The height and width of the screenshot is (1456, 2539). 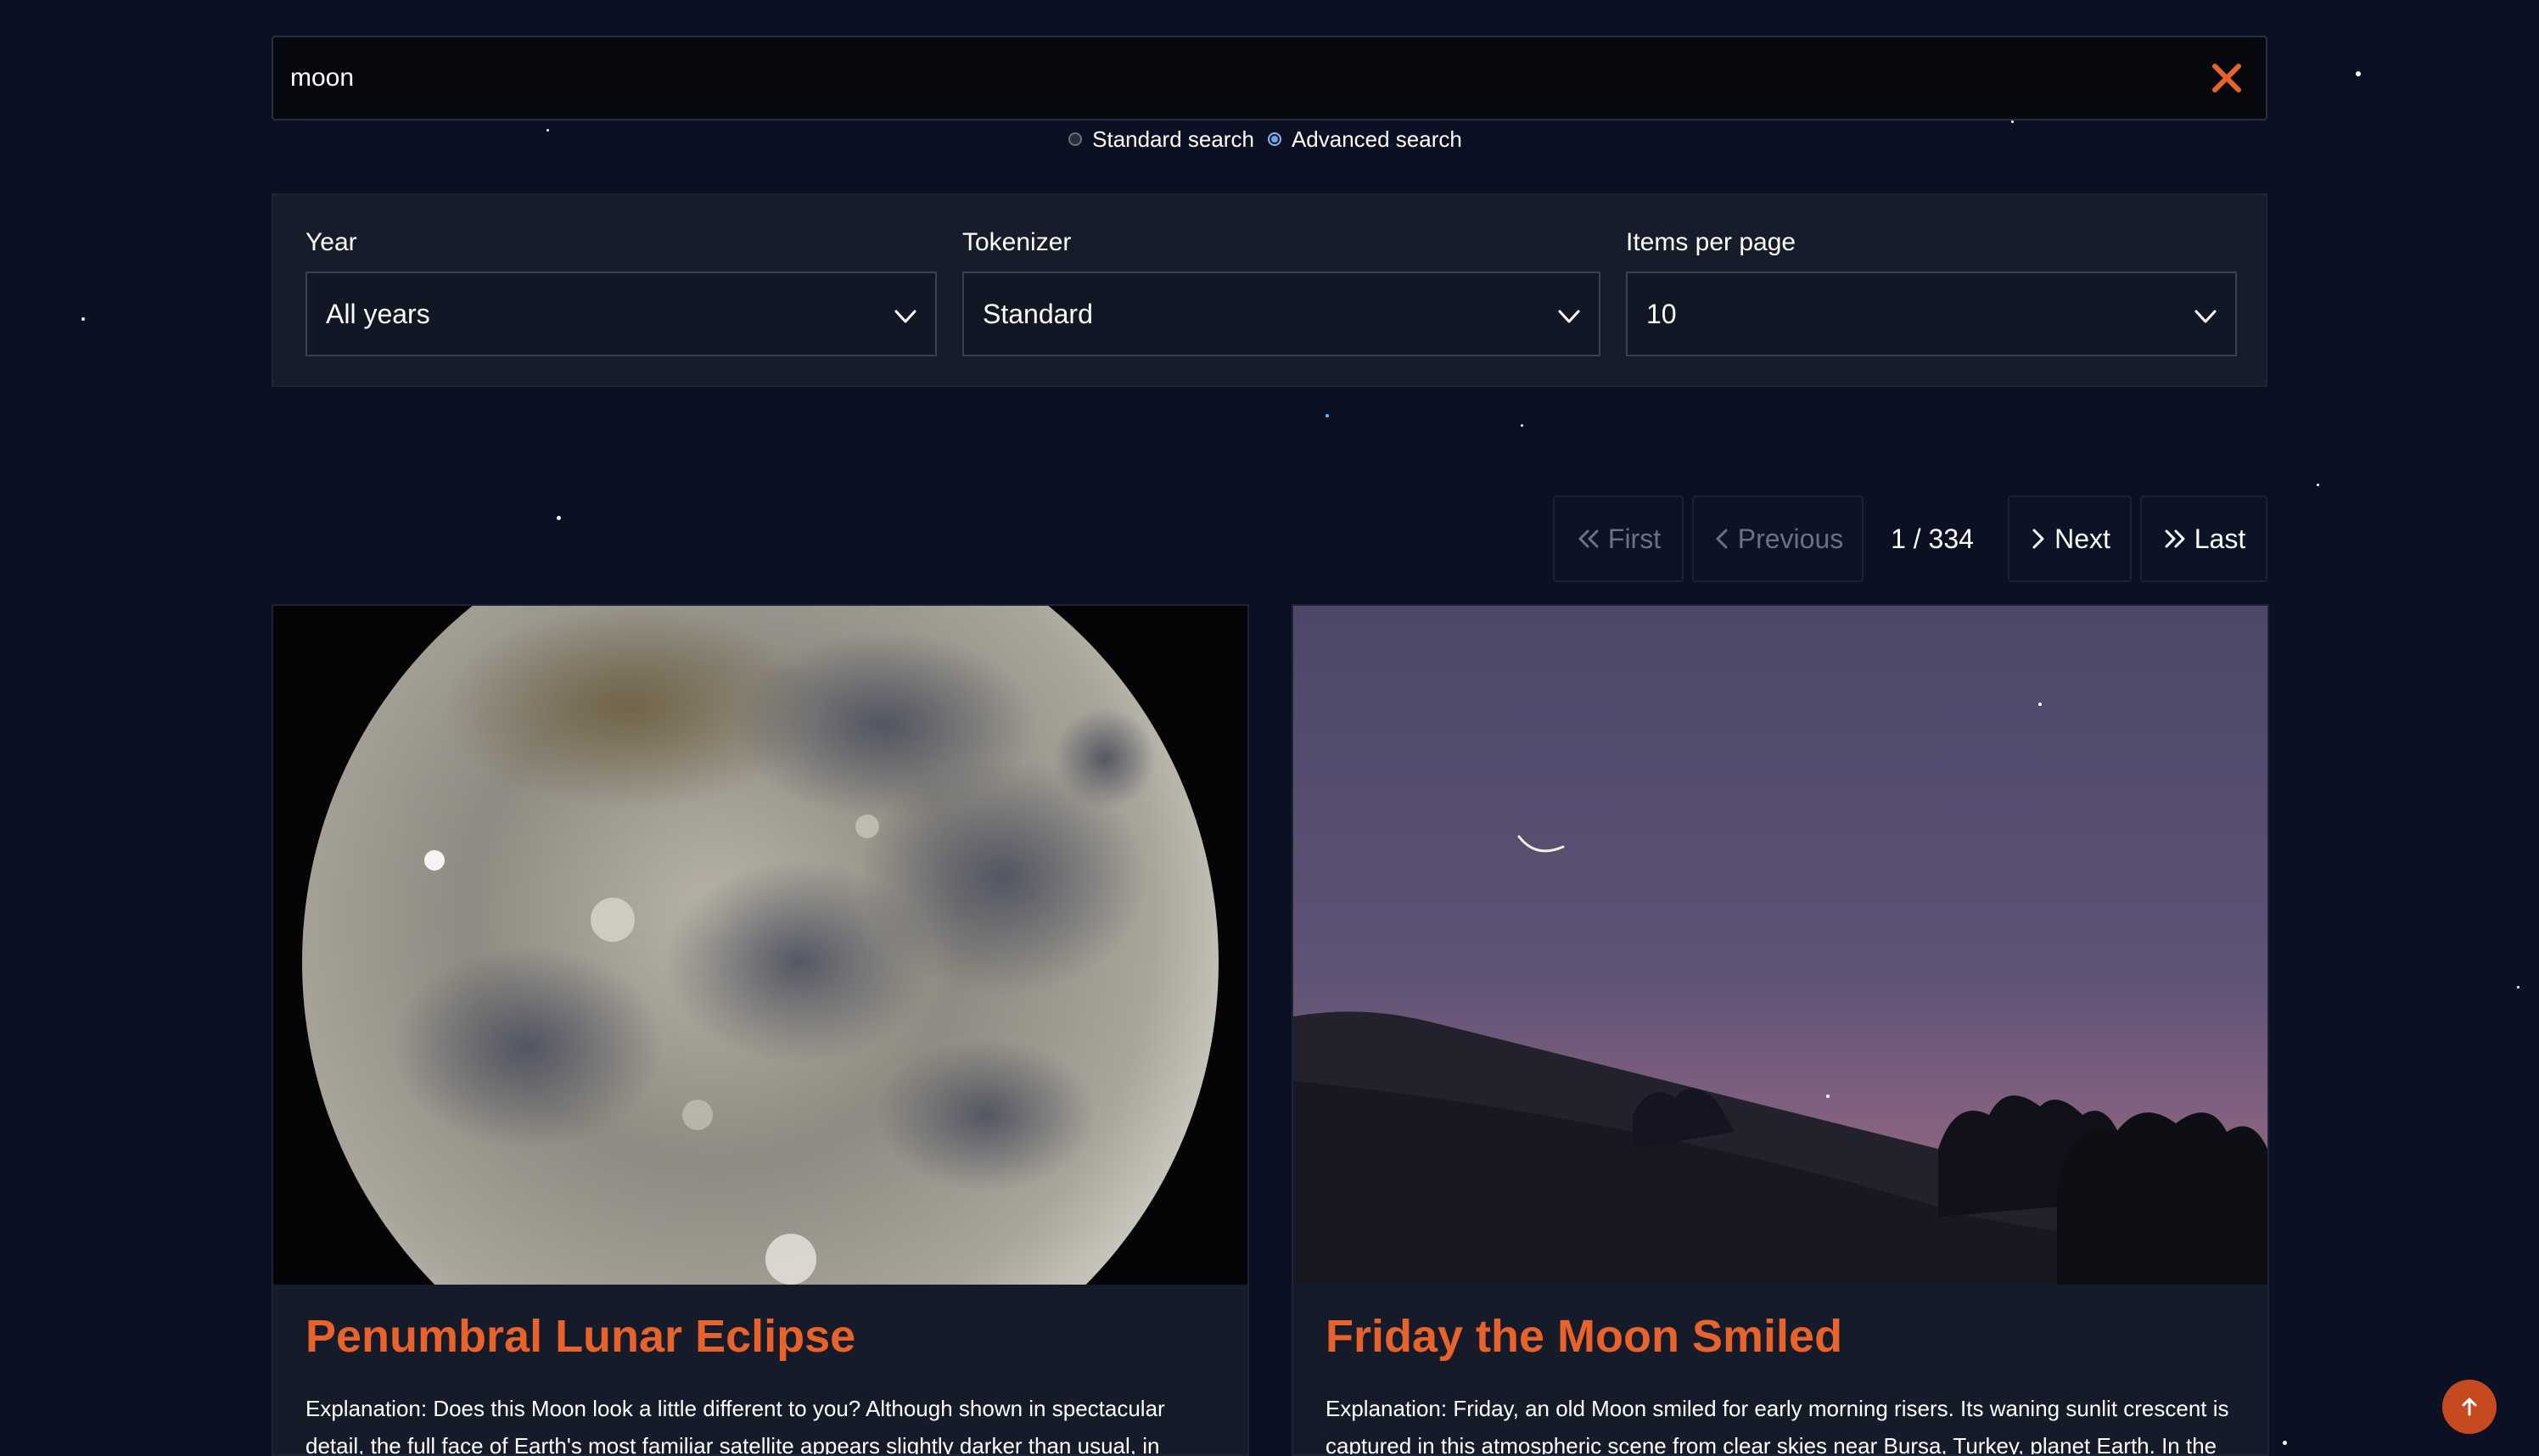 I want to click on first-page-label: First, so click(x=1635, y=538).